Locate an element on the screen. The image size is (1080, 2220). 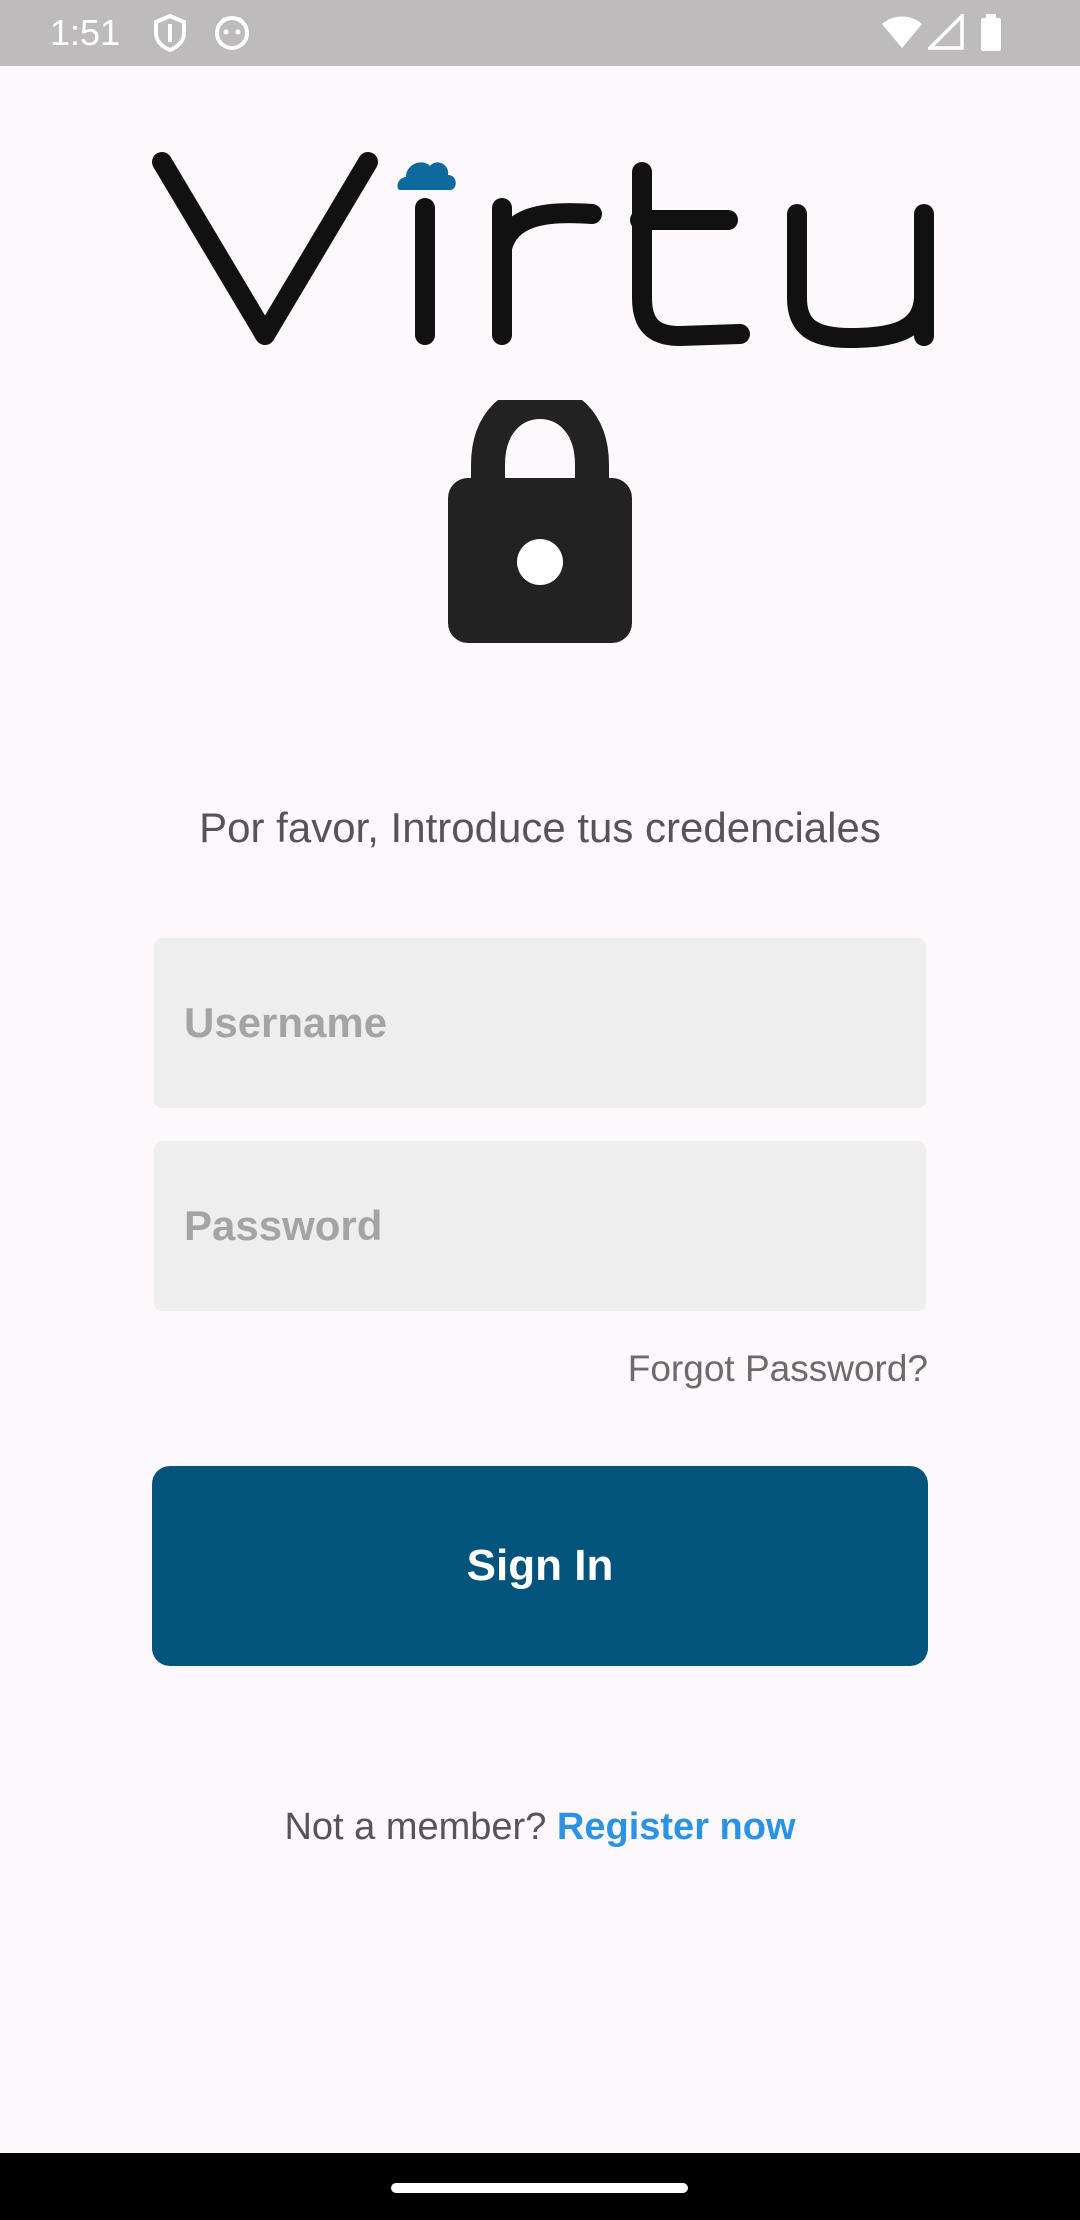
status-time: 1:51 is located at coordinates (85, 32).